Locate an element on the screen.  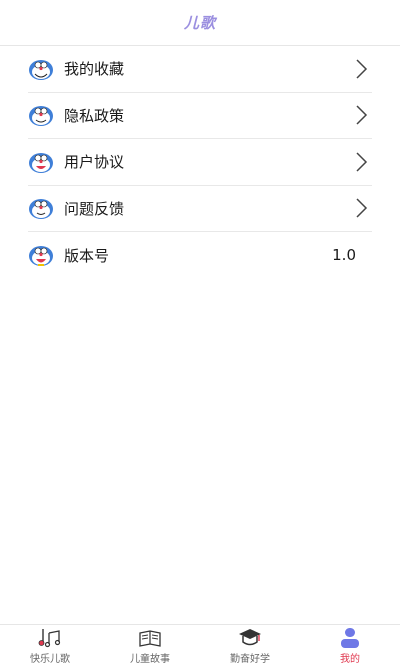
tab-nursery-rhymes: 快乐儿歌 is located at coordinates (50, 645).